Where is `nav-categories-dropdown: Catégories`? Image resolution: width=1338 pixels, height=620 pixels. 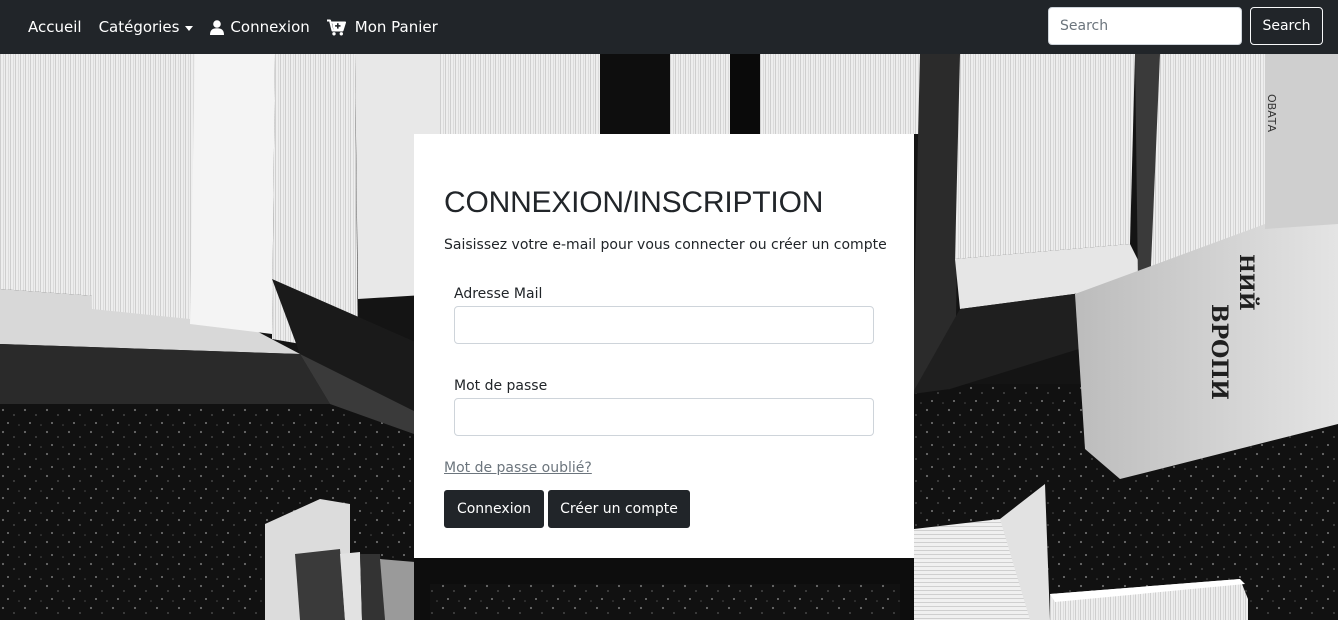 nav-categories-dropdown: Catégories is located at coordinates (146, 27).